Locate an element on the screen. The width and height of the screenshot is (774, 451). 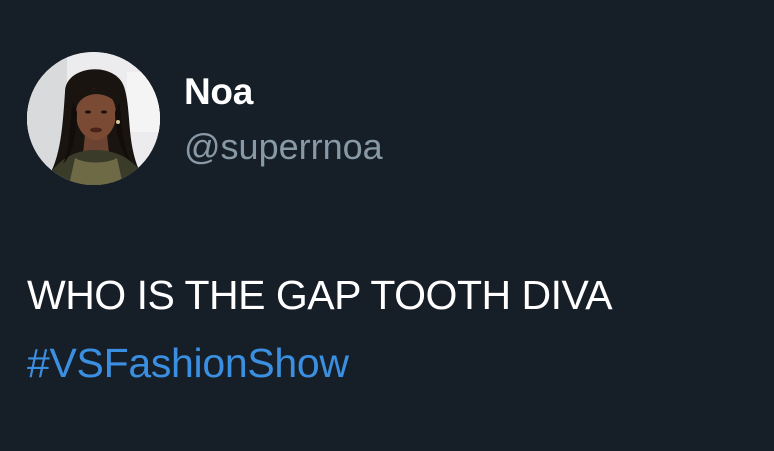
avatar is located at coordinates (93, 118).